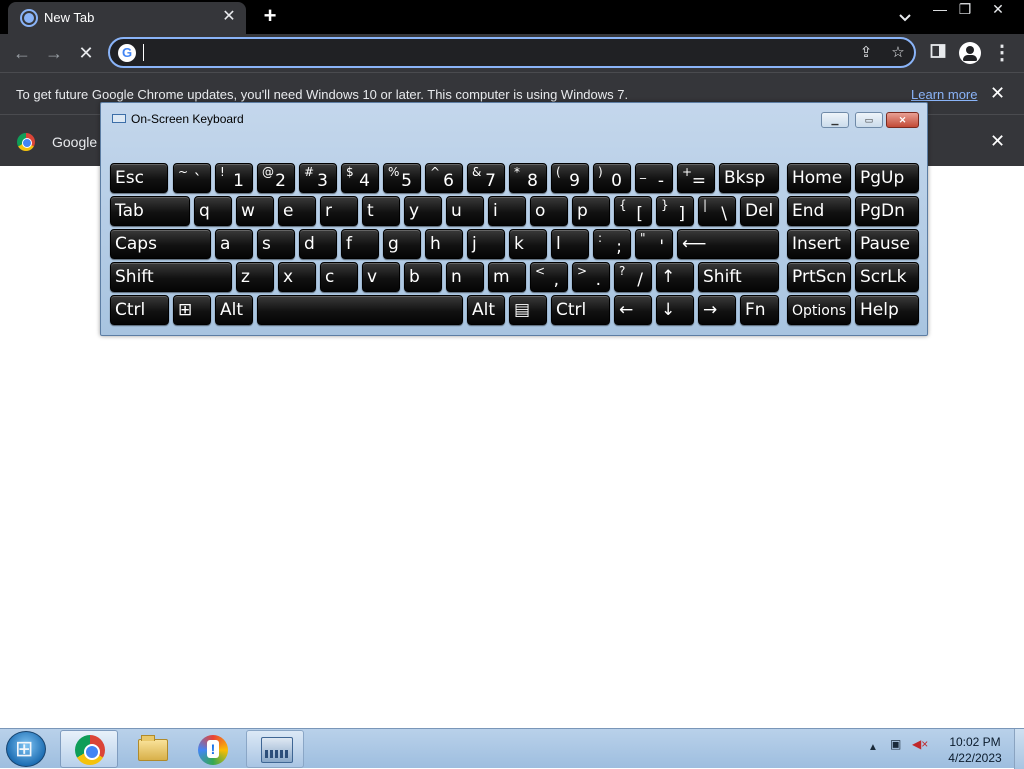  What do you see at coordinates (465, 277) in the screenshot?
I see `key-n: n` at bounding box center [465, 277].